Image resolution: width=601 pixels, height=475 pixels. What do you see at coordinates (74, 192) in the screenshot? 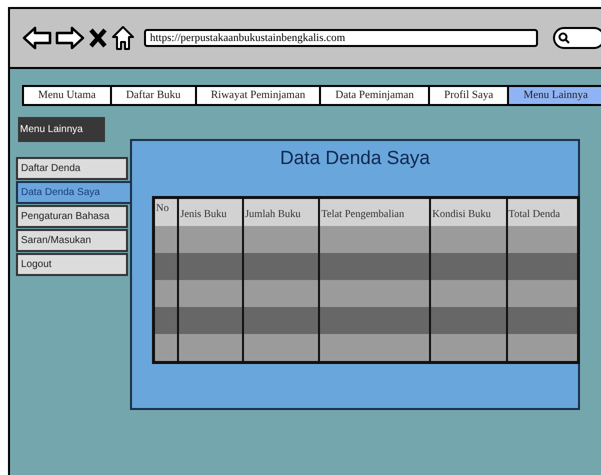
I see `sidebar-item: Data Denda Saya` at bounding box center [74, 192].